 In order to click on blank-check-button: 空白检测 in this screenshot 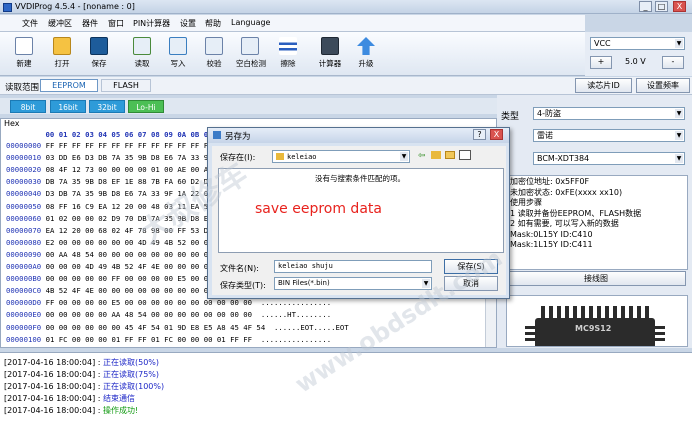, I will do `click(251, 55)`.